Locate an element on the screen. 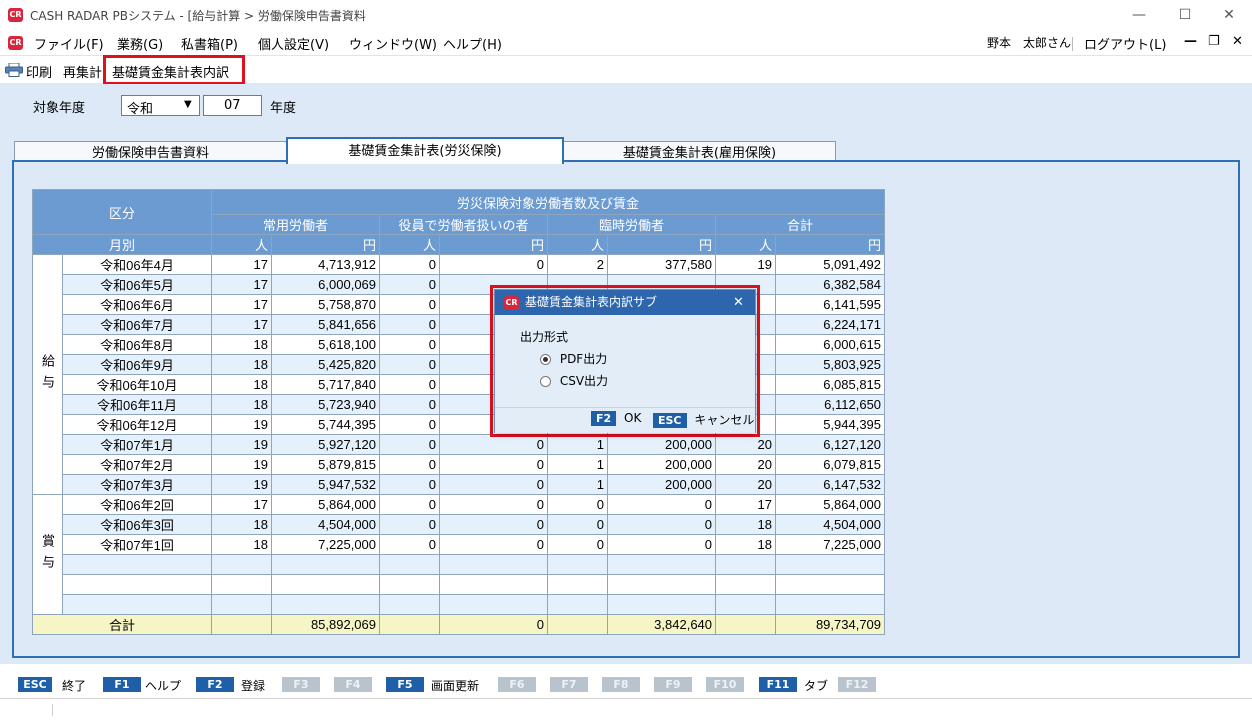 This screenshot has width=1252, height=720. table-cell: 5,758,870 is located at coordinates (326, 304).